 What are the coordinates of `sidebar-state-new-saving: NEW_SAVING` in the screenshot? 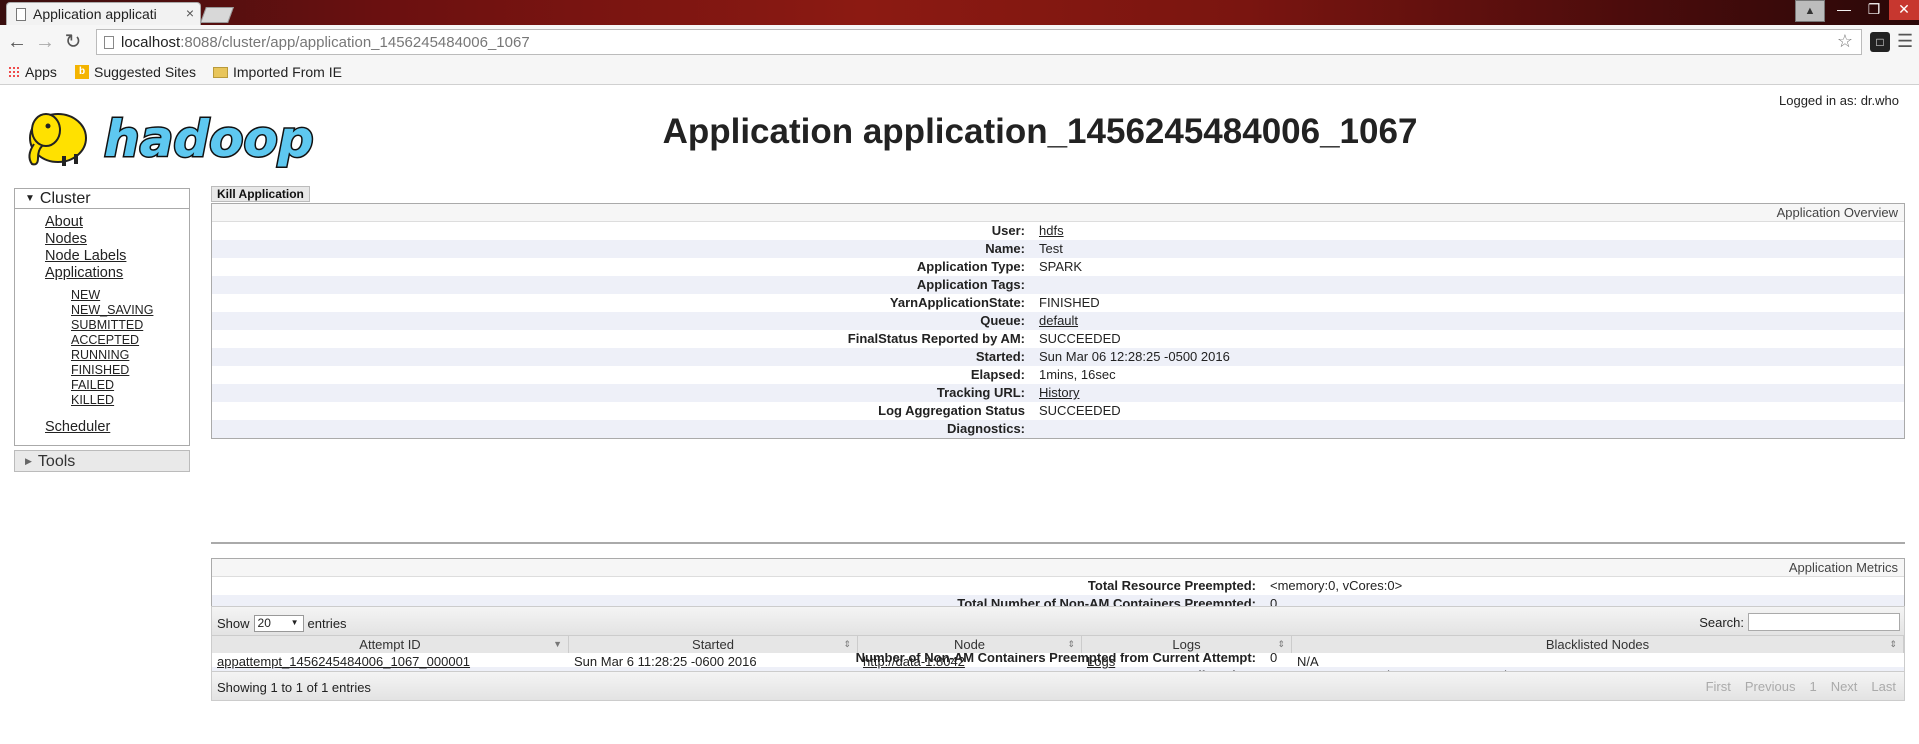 It's located at (112, 310).